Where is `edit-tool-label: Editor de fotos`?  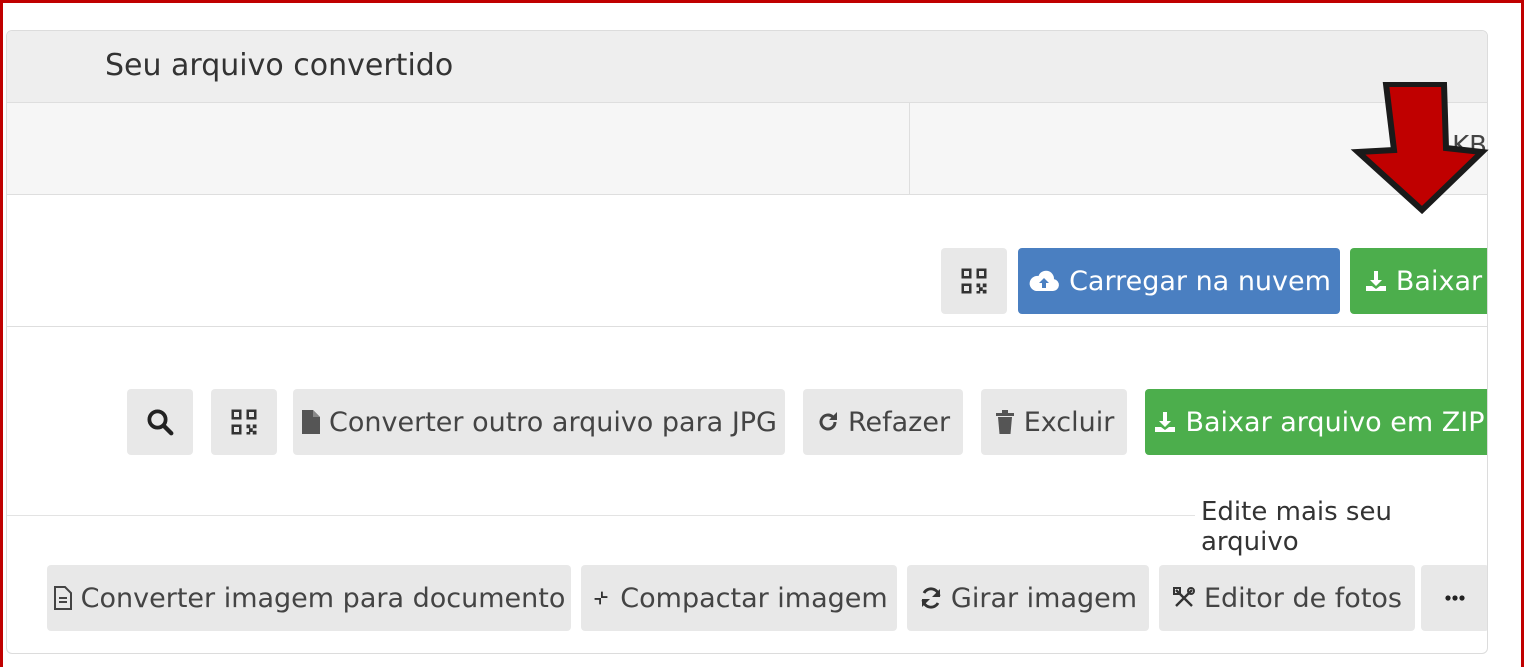
edit-tool-label: Editor de fotos is located at coordinates (1303, 598).